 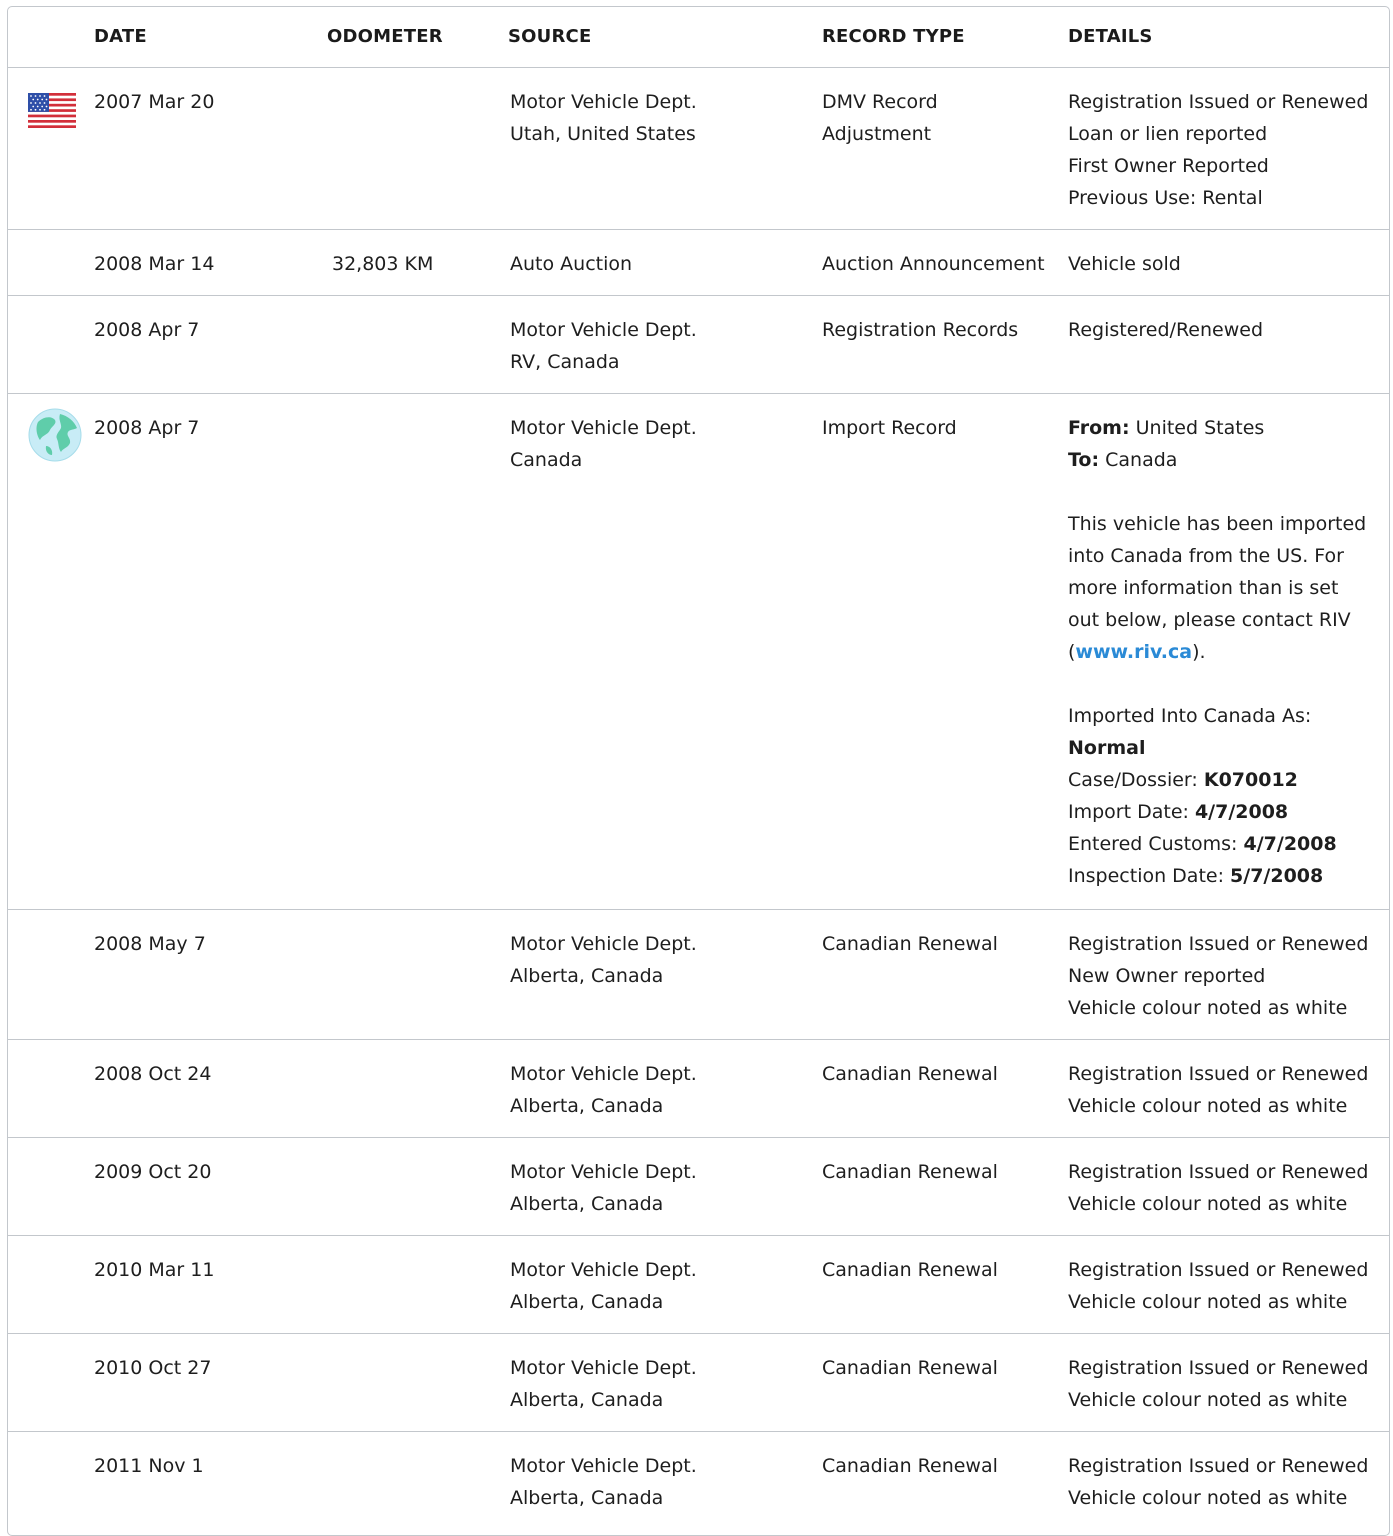 I want to click on header-date: DATE, so click(x=120, y=36).